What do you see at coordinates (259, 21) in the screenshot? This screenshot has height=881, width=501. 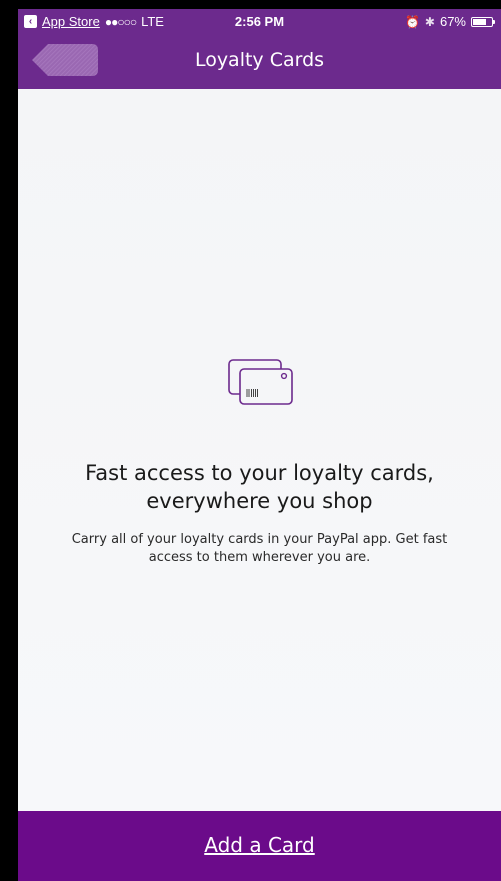 I see `status-bar: ‹ App Store ●●○○○ LTE 2:56 PM ⏰ ✱ 67%` at bounding box center [259, 21].